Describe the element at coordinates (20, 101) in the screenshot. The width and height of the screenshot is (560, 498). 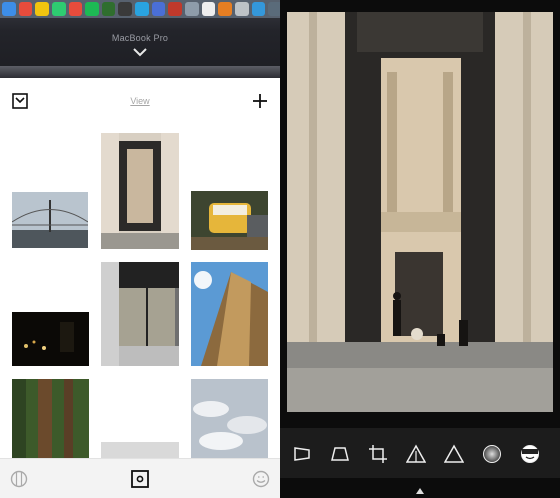
I see `inbox-icon` at that location.